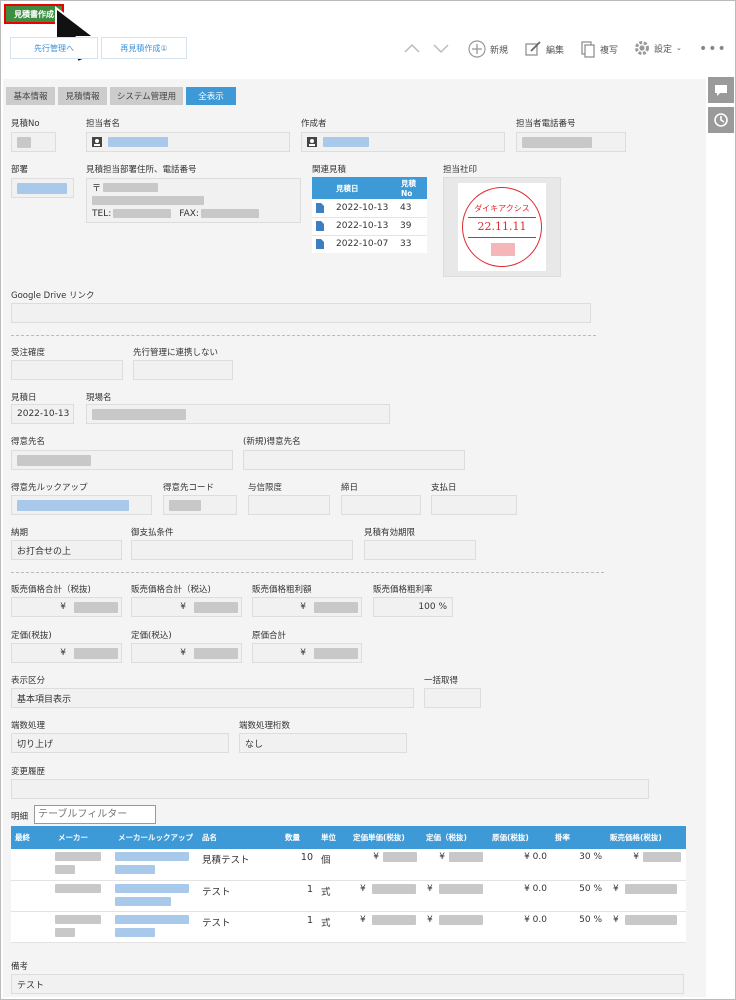 This screenshot has width=736, height=1000. I want to click on comment-panel-button, so click(721, 90).